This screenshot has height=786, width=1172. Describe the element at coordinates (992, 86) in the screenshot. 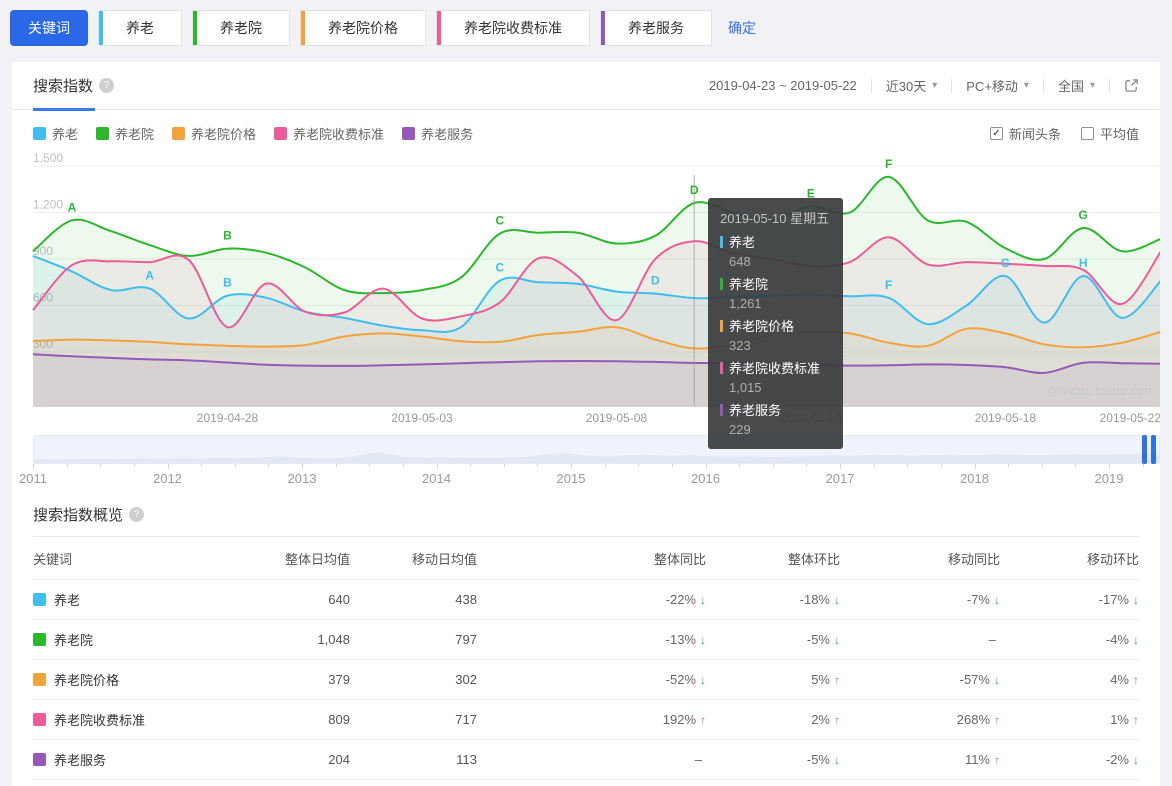

I see `device-value: PC+移动` at that location.